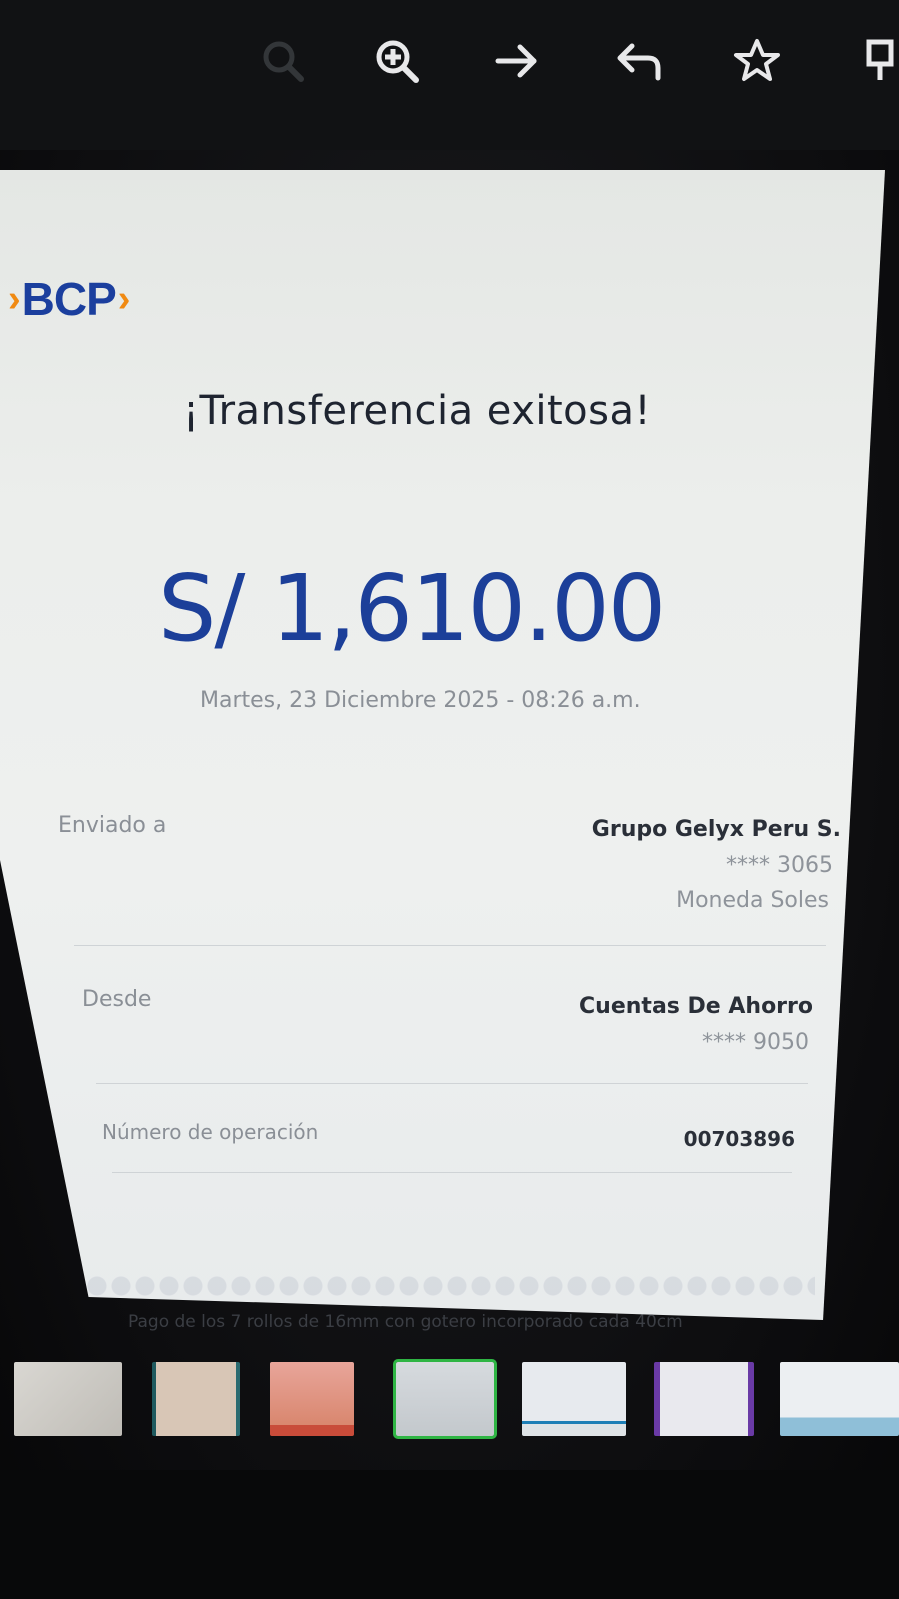 This screenshot has height=1599, width=899. I want to click on reply-icon, so click(639, 61).